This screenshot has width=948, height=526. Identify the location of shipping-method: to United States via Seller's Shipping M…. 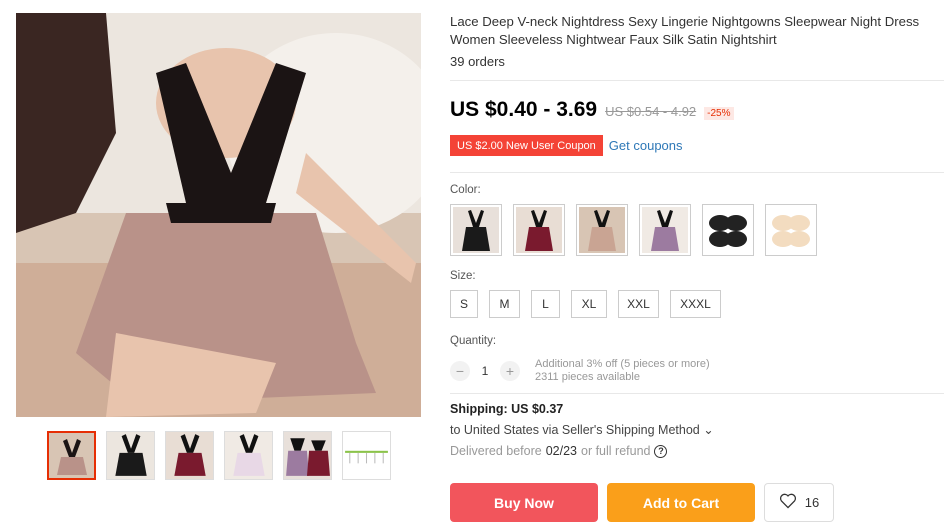
(582, 429).